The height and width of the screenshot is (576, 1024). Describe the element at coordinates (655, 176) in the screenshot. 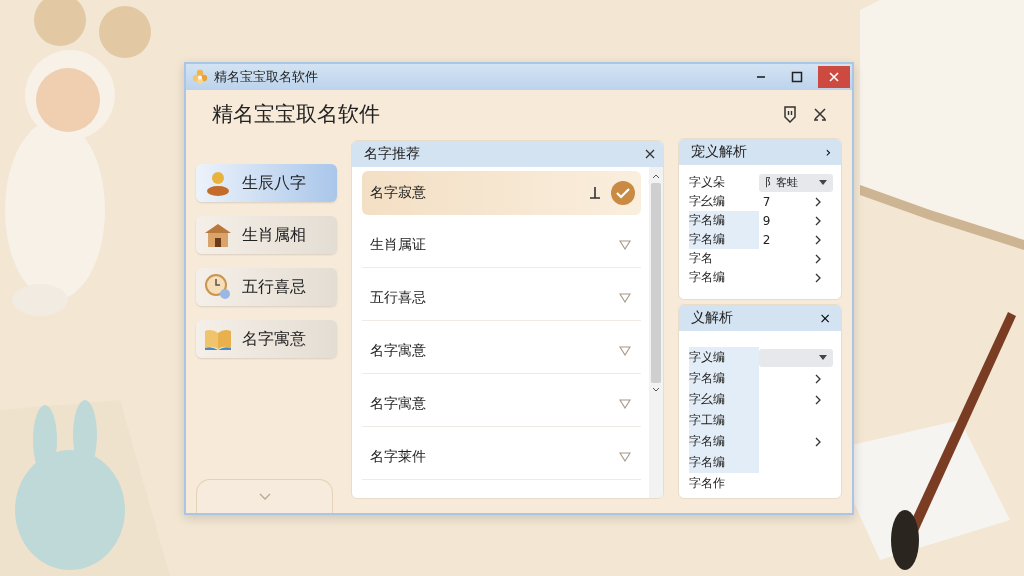

I see `scroll-up-icon` at that location.